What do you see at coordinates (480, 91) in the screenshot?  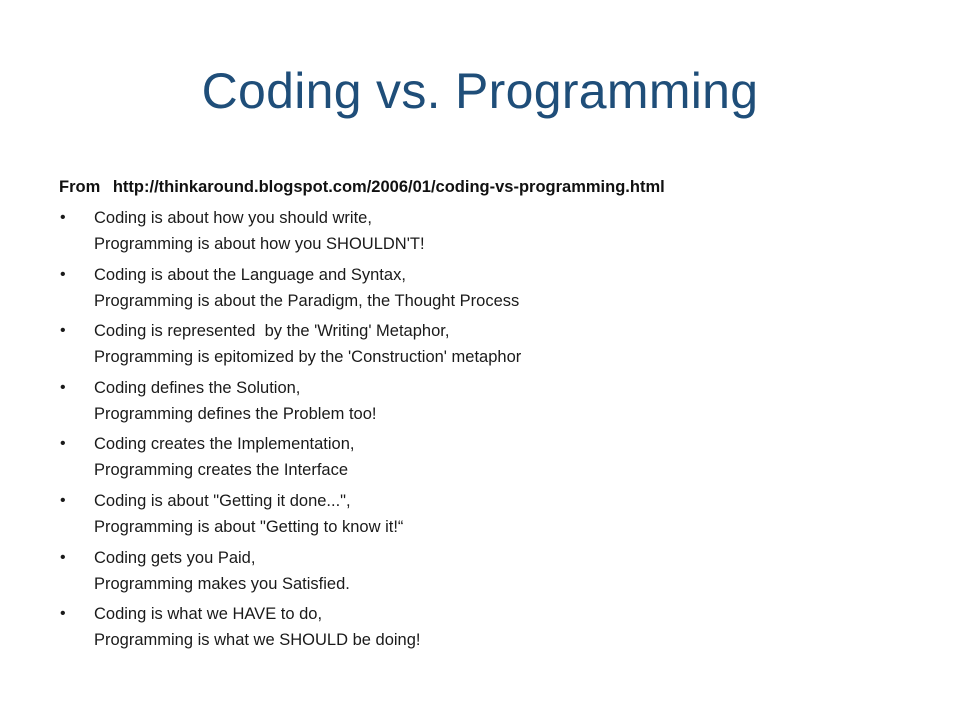 I see `slide-title: Coding vs. Programming` at bounding box center [480, 91].